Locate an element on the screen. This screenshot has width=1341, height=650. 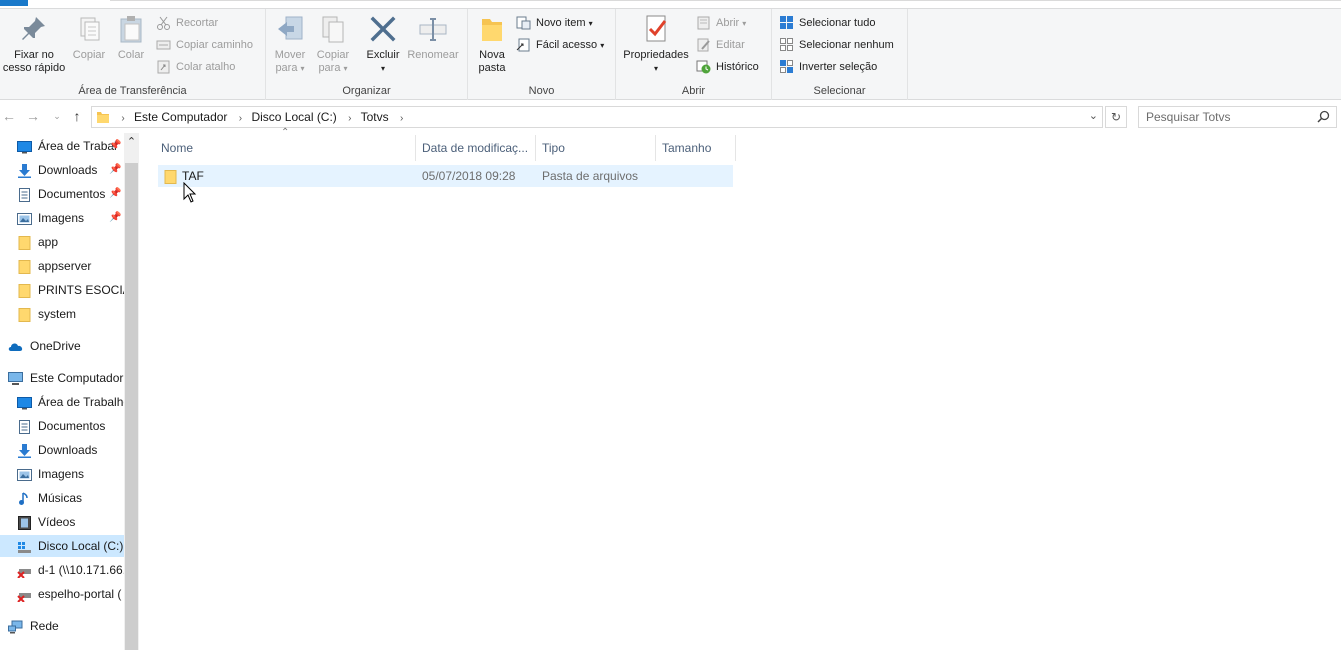
nav-item-pictures-quick: Imagens 📌 is located at coordinates (62, 218).